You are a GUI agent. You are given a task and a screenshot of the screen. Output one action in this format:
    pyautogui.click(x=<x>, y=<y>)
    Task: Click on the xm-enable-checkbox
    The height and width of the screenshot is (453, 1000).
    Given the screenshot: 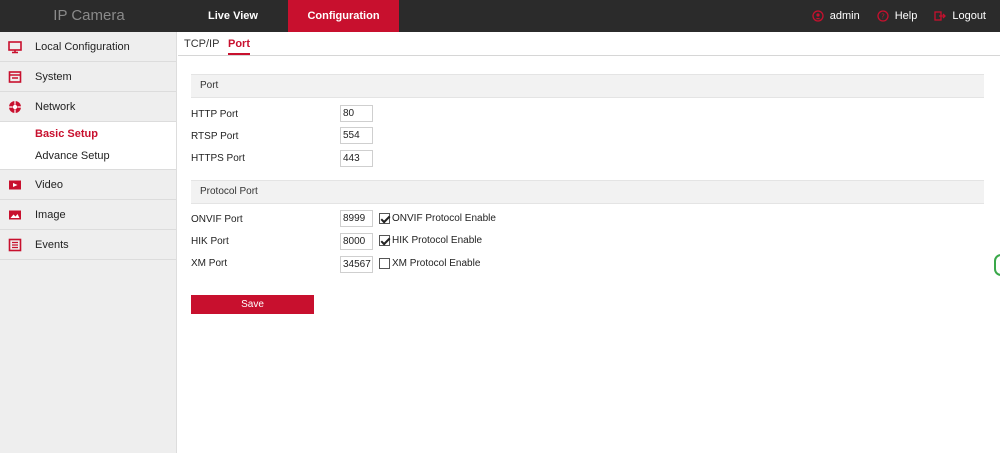 What is the action you would take?
    pyautogui.click(x=384, y=263)
    